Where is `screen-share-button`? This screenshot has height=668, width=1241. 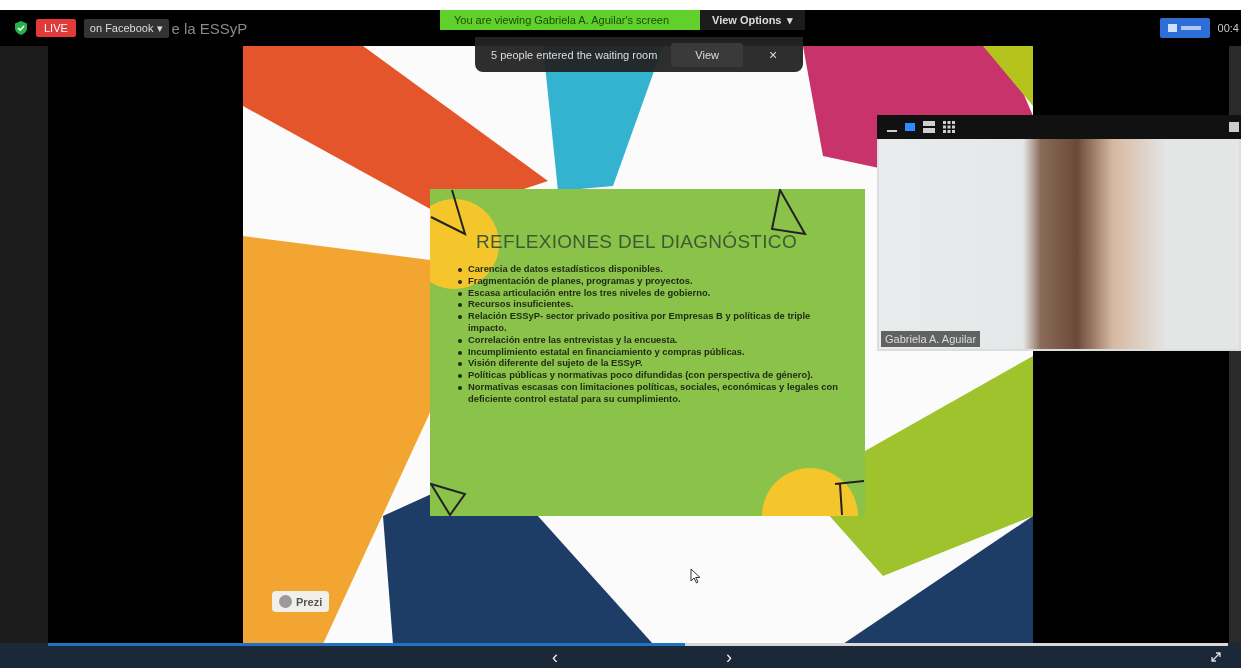 screen-share-button is located at coordinates (1184, 28).